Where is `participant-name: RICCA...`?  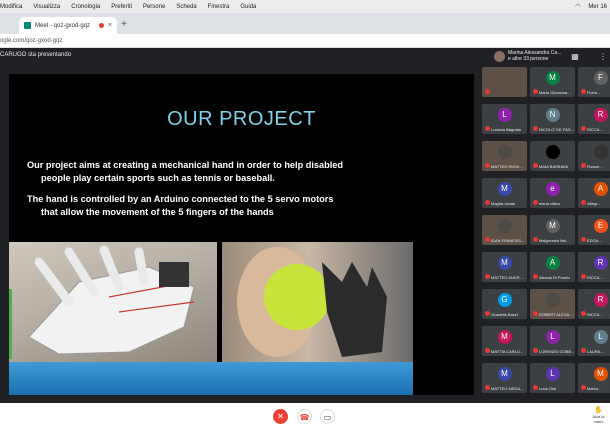
participant-name: RICCA... is located at coordinates (595, 277).